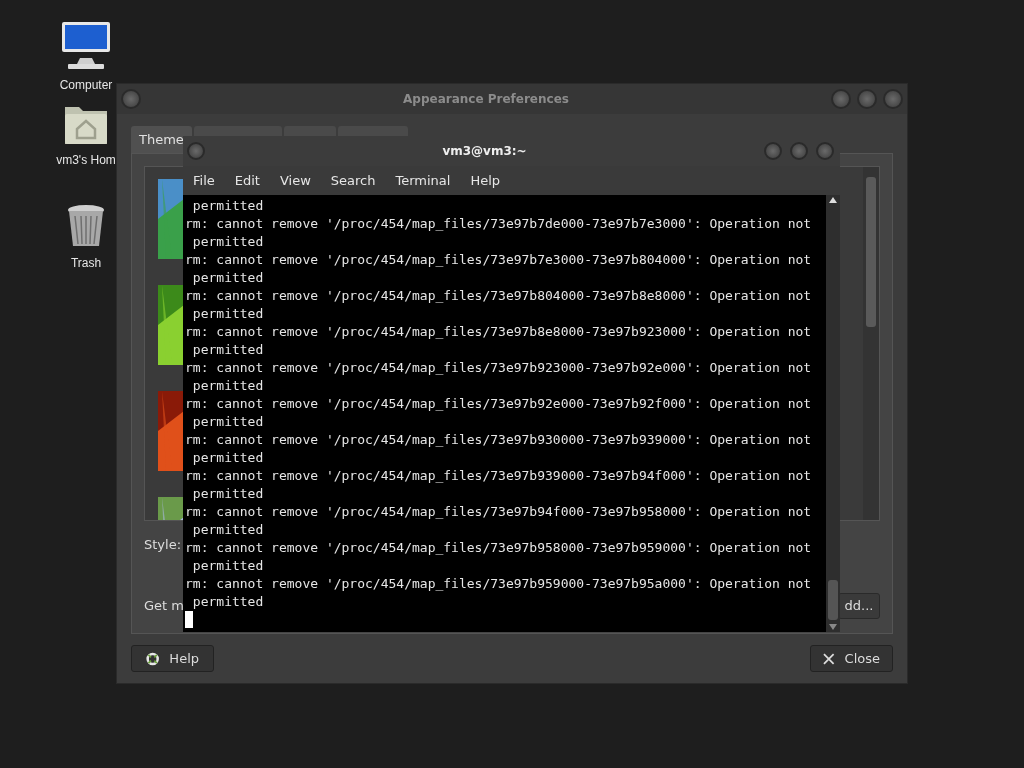  I want to click on desktop-icon-label: vm3's Hom, so click(86, 160).